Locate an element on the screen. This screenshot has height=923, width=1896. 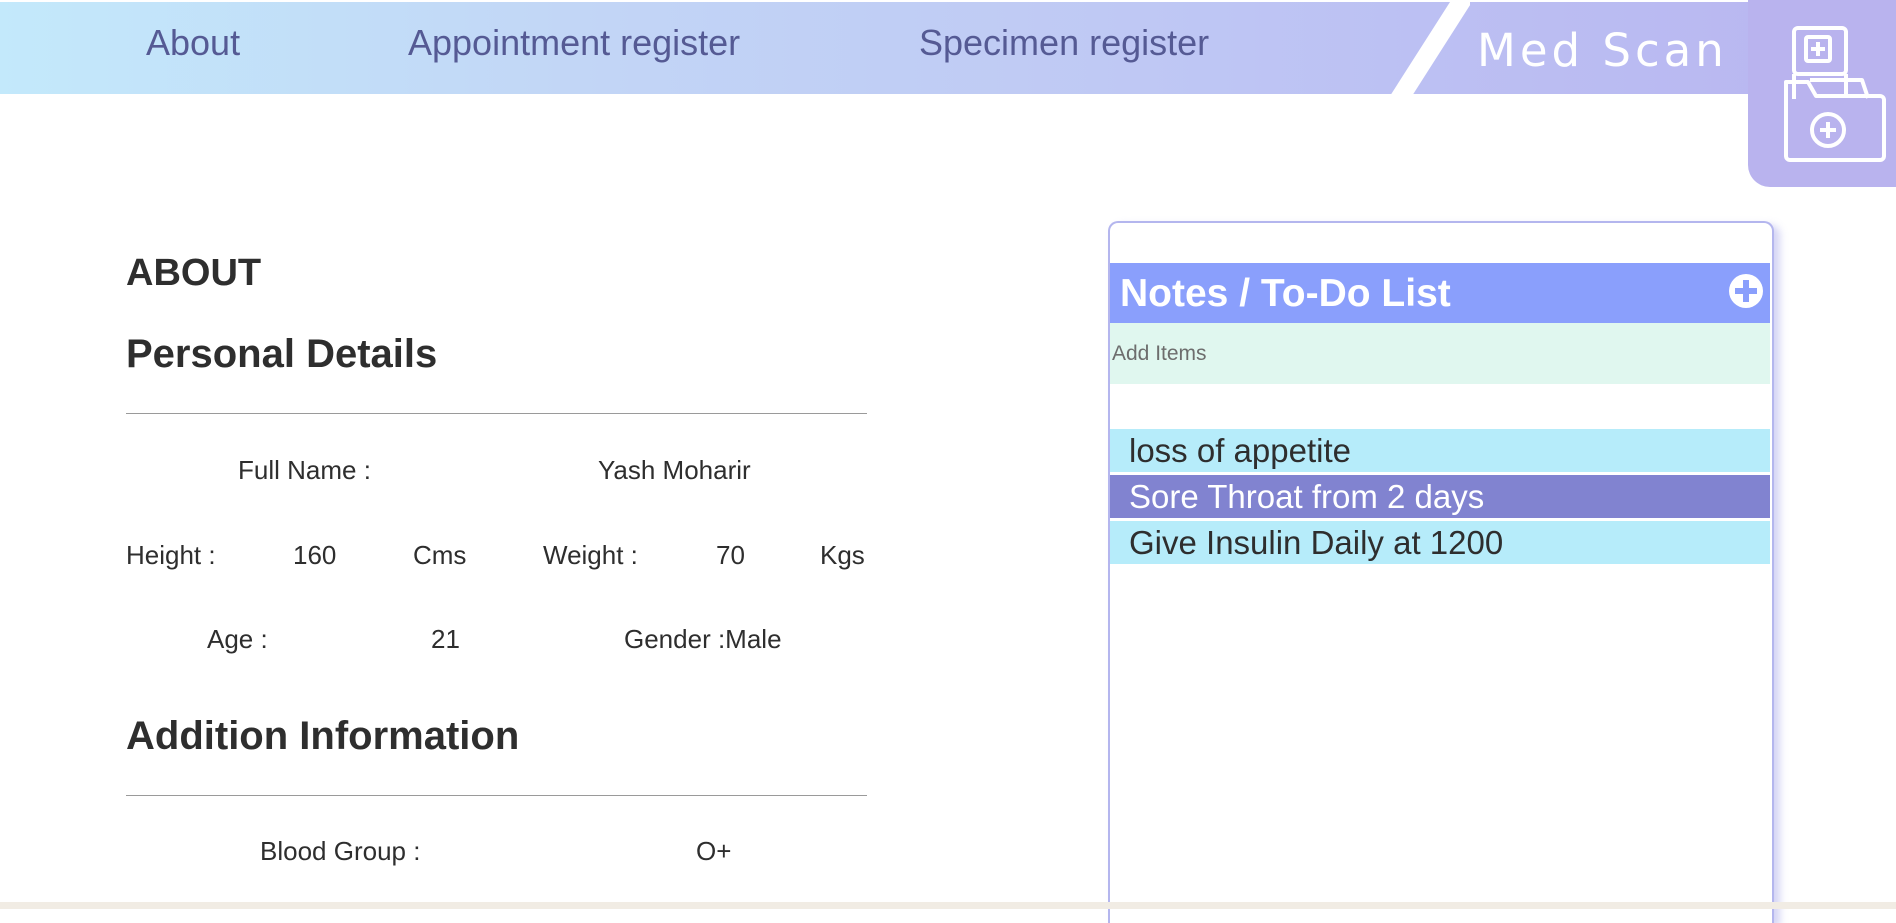
brand-name: Med Scan is located at coordinates (1602, 50).